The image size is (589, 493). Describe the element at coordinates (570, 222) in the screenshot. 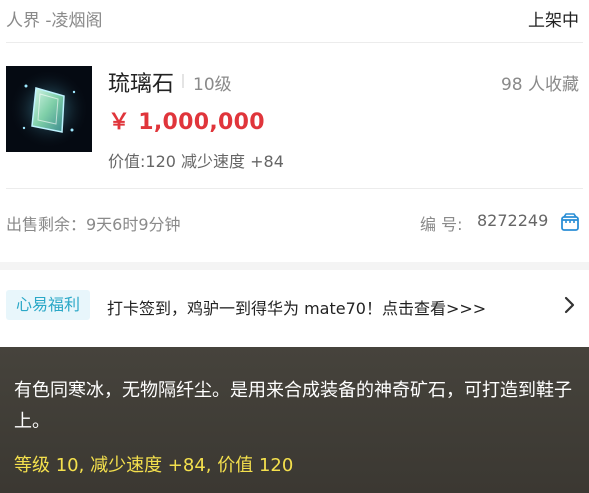

I see `shop-icon` at that location.